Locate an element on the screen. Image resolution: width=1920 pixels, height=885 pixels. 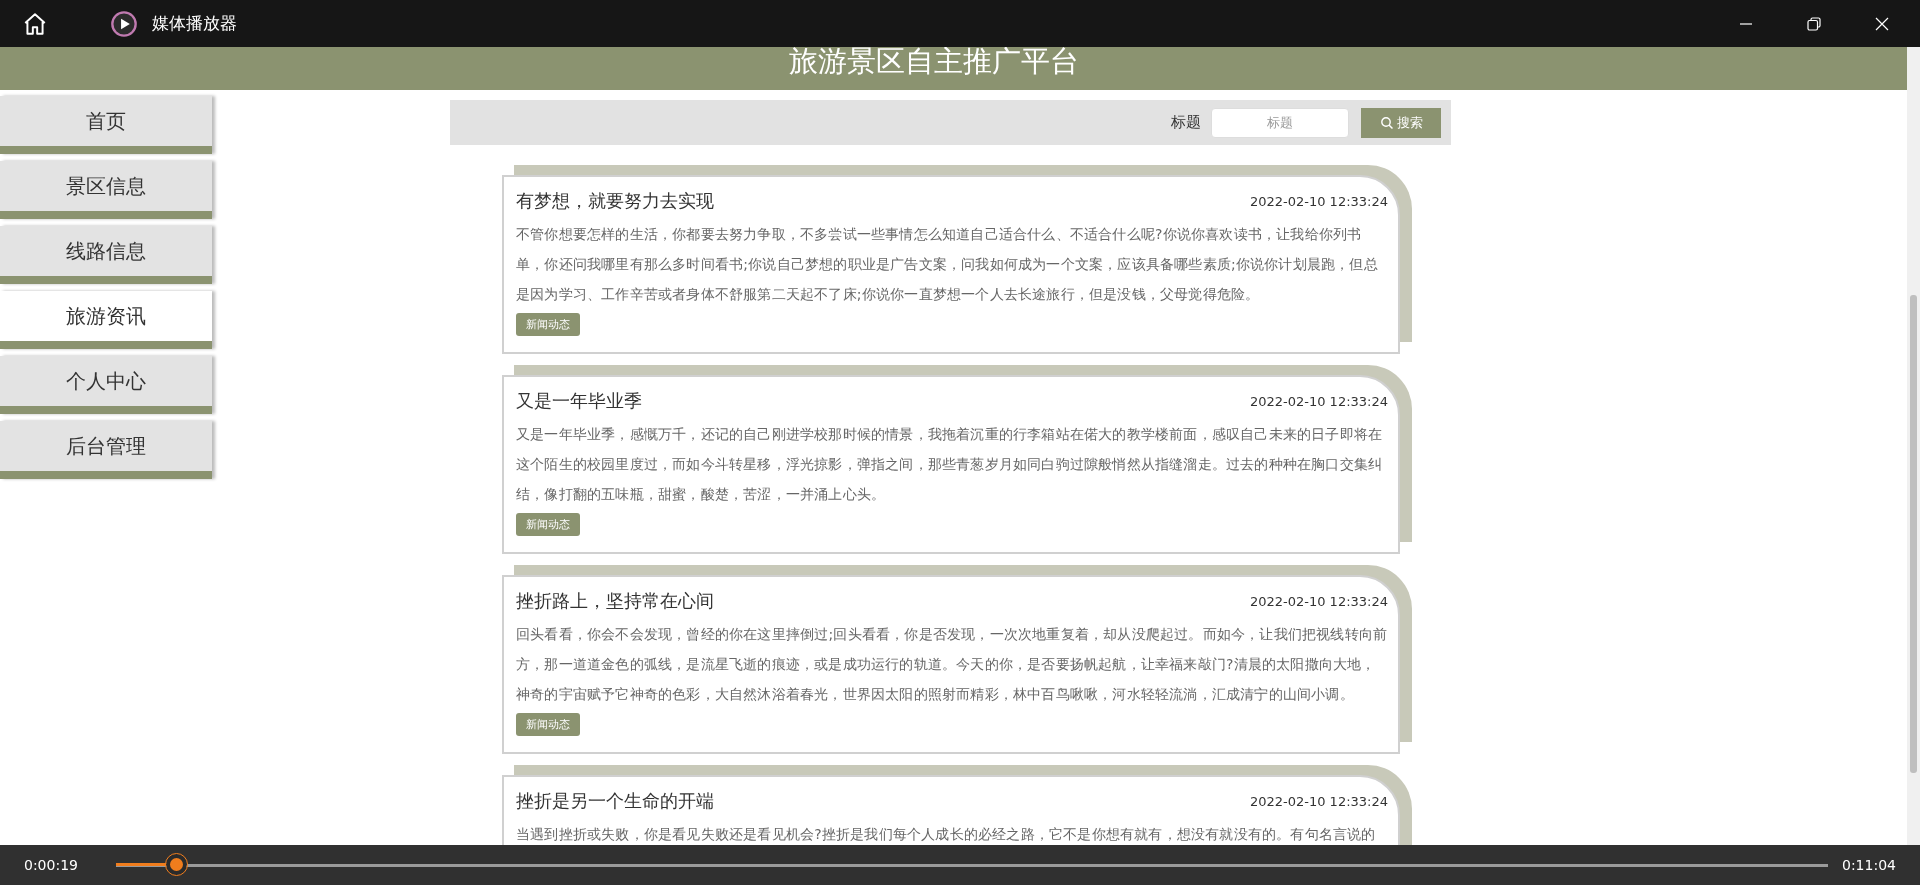
news-card: 挫折是另一个生命的开端 2022-02-10 12:33:24 当遇到挫折或失败，你是看见失败还是看见机会?挫折是我们每个人成长的必经之路，它不是你想有就有，想没有就没有的。有句名言说的 is located at coordinates (951, 810).